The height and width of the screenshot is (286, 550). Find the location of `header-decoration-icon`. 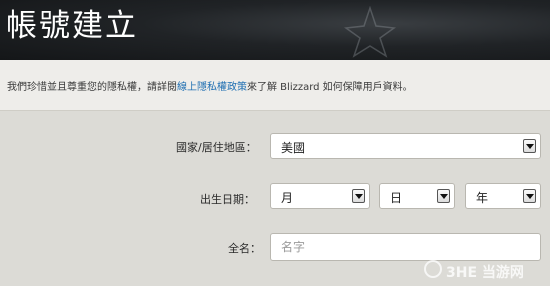

header-decoration-icon is located at coordinates (370, 32).